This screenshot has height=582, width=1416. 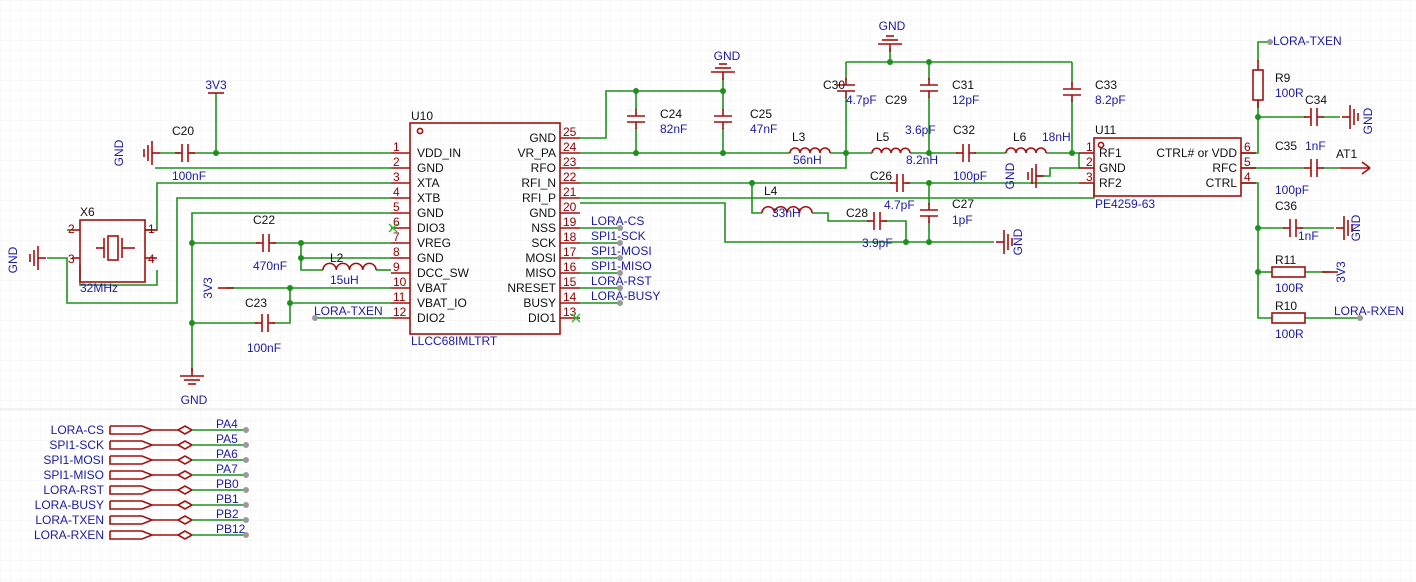 I want to click on component-ref: L3, so click(x=799, y=137).